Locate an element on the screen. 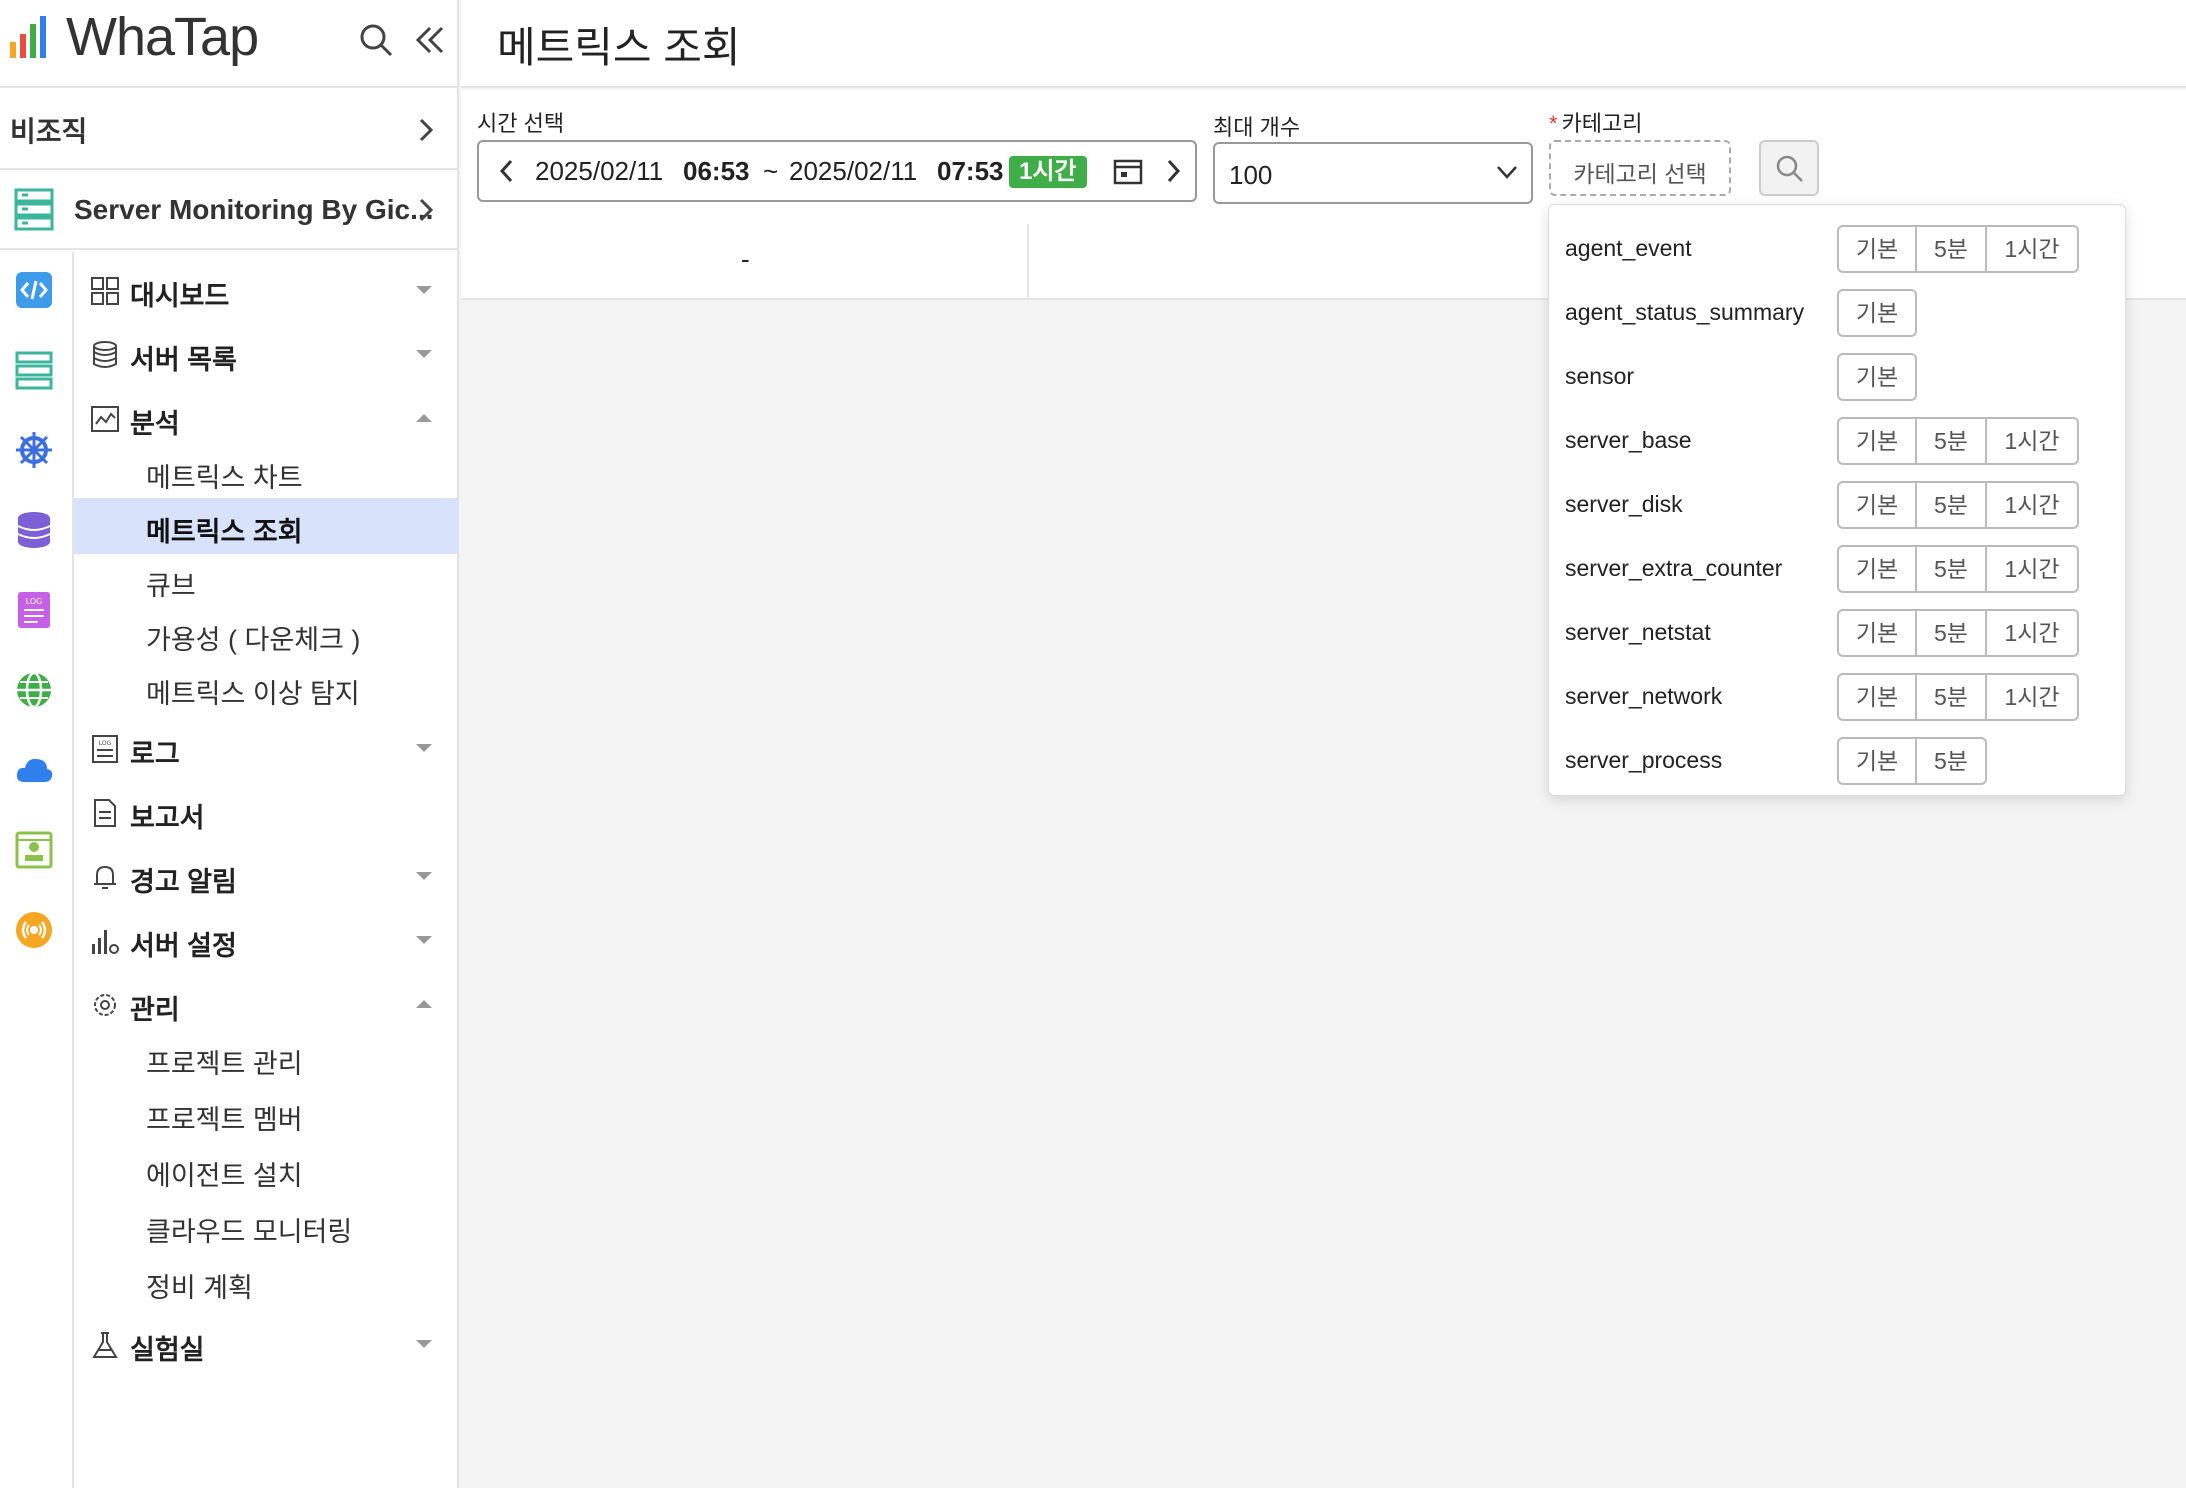 The height and width of the screenshot is (1488, 2186). server-icon is located at coordinates (34, 370).